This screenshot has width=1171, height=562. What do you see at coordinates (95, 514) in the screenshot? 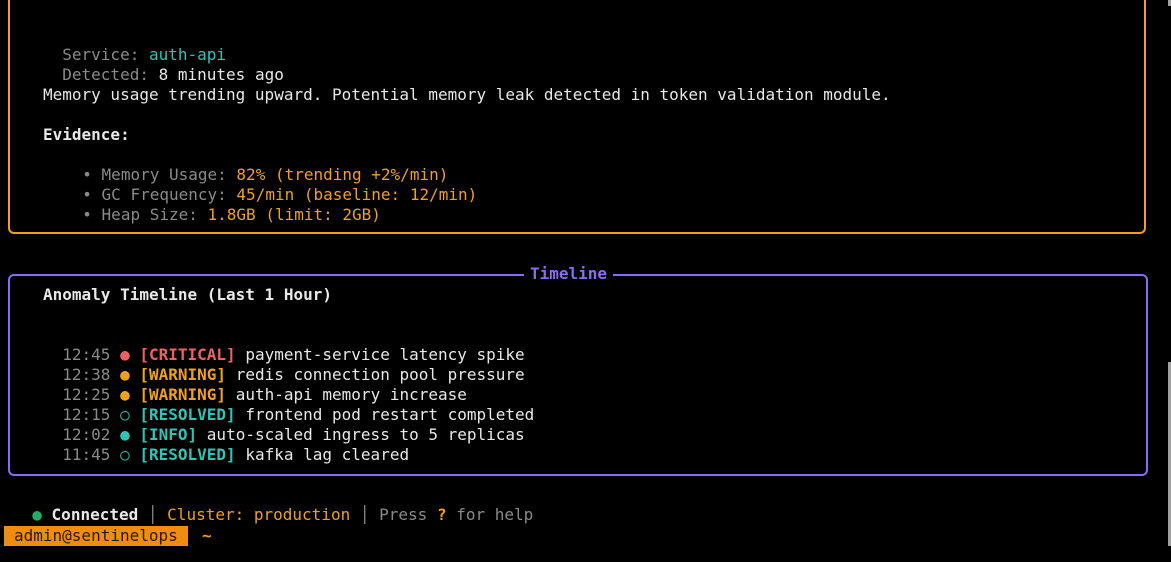
I see `connection-status-text: Connected` at bounding box center [95, 514].